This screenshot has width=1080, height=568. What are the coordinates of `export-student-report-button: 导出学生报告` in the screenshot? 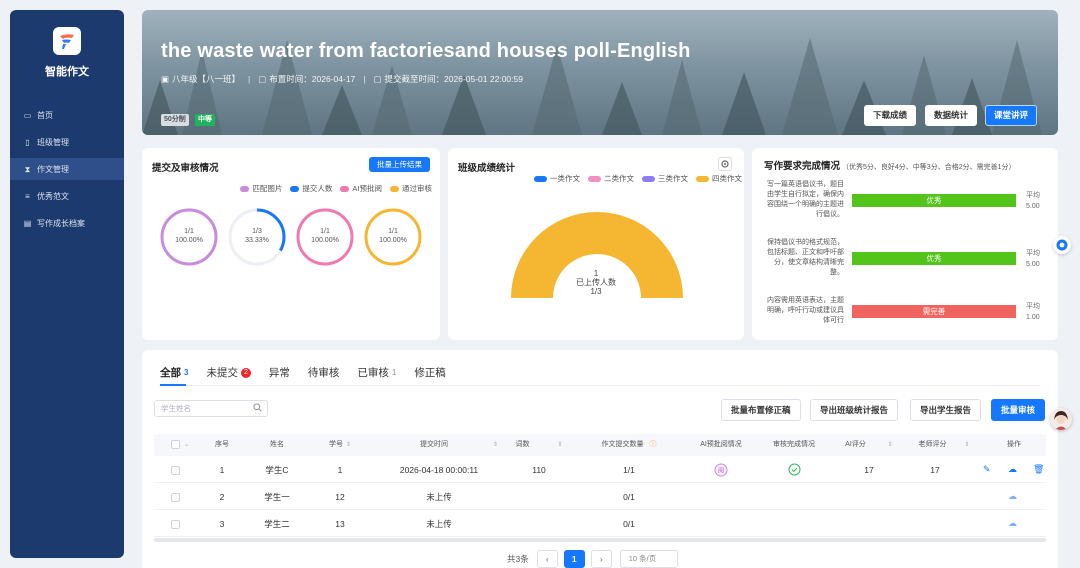 It's located at (946, 410).